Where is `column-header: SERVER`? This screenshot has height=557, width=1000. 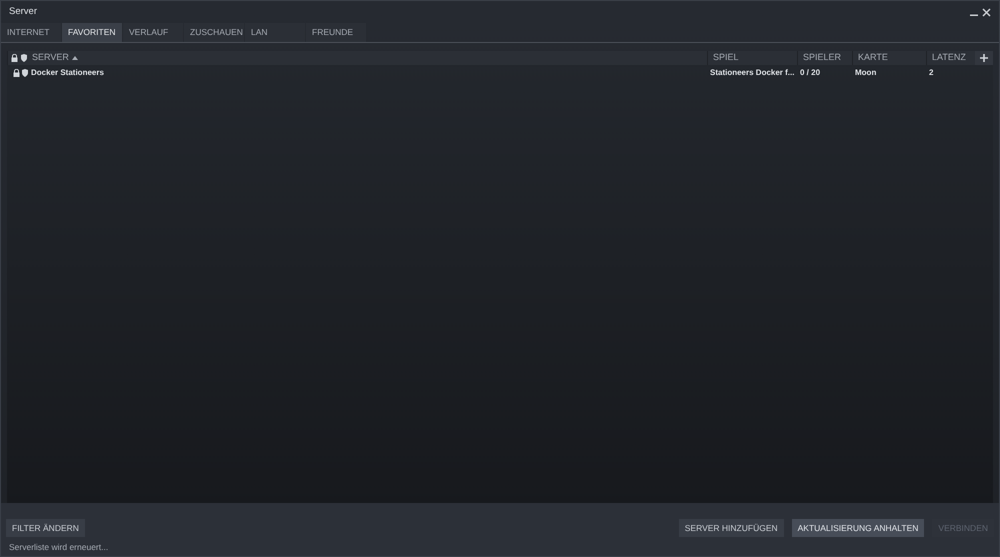
column-header: SERVER is located at coordinates (357, 58).